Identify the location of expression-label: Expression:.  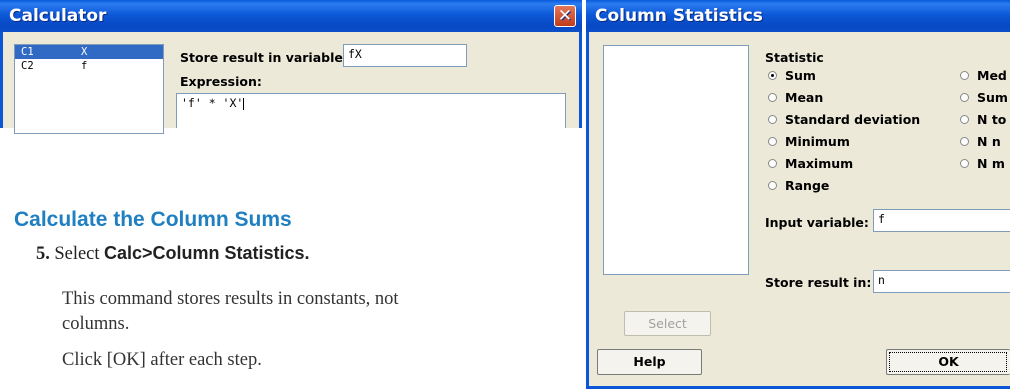
(221, 81).